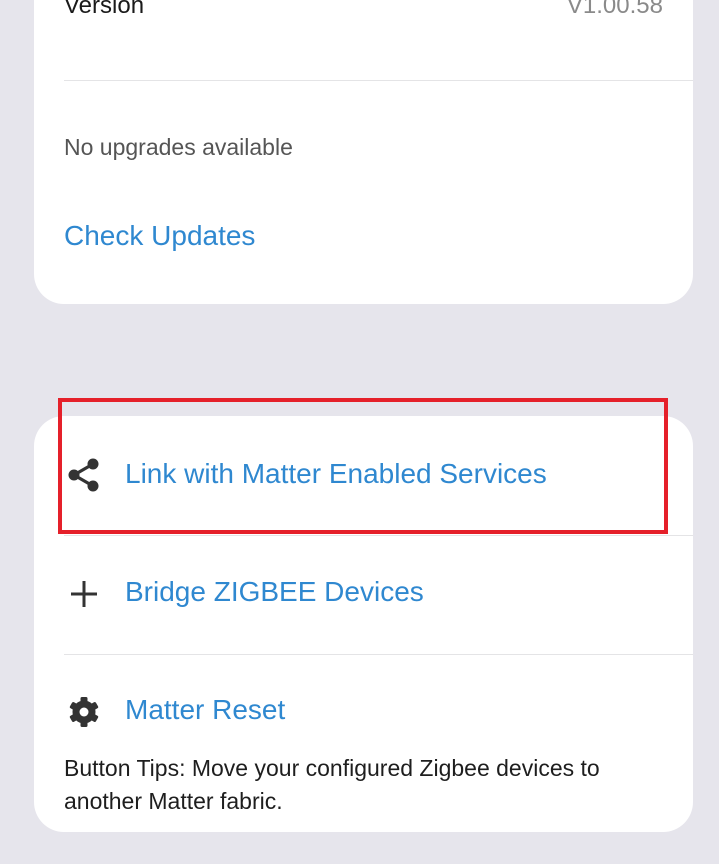  Describe the element at coordinates (84, 475) in the screenshot. I see `share-icon` at that location.